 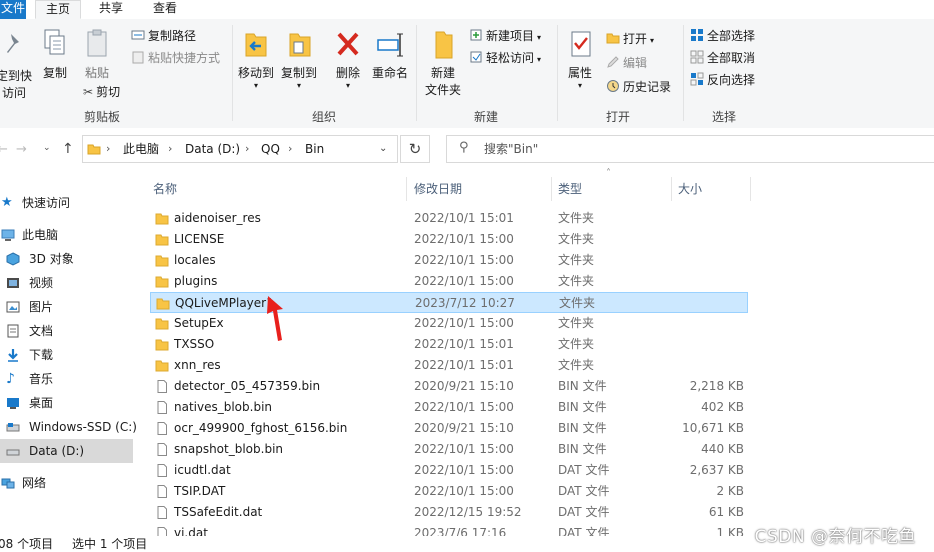 What do you see at coordinates (97, 55) in the screenshot?
I see `paste-button: 粘贴` at bounding box center [97, 55].